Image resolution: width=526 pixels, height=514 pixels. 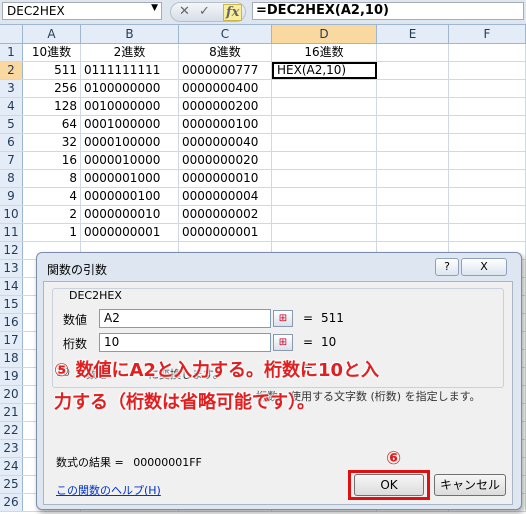 I want to click on cell-f6, so click(x=487, y=142).